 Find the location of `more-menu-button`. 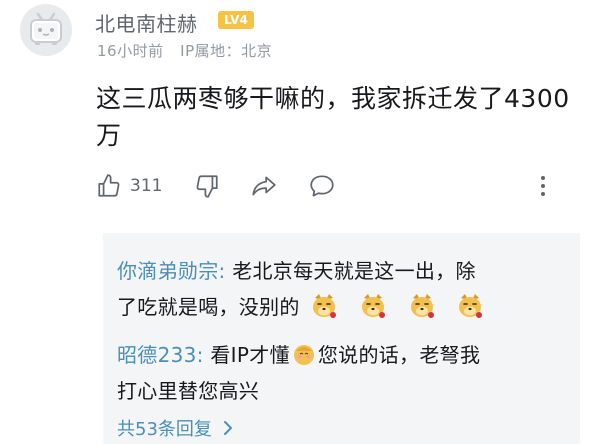

more-menu-button is located at coordinates (543, 186).